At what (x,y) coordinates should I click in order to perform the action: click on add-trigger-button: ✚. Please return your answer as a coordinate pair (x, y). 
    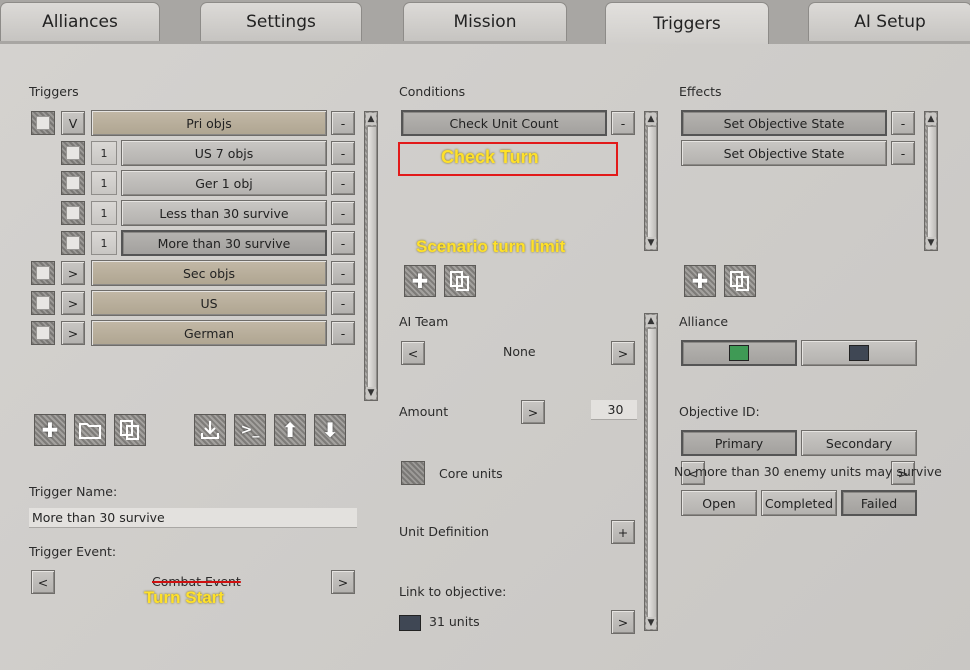
    Looking at the image, I should click on (50, 430).